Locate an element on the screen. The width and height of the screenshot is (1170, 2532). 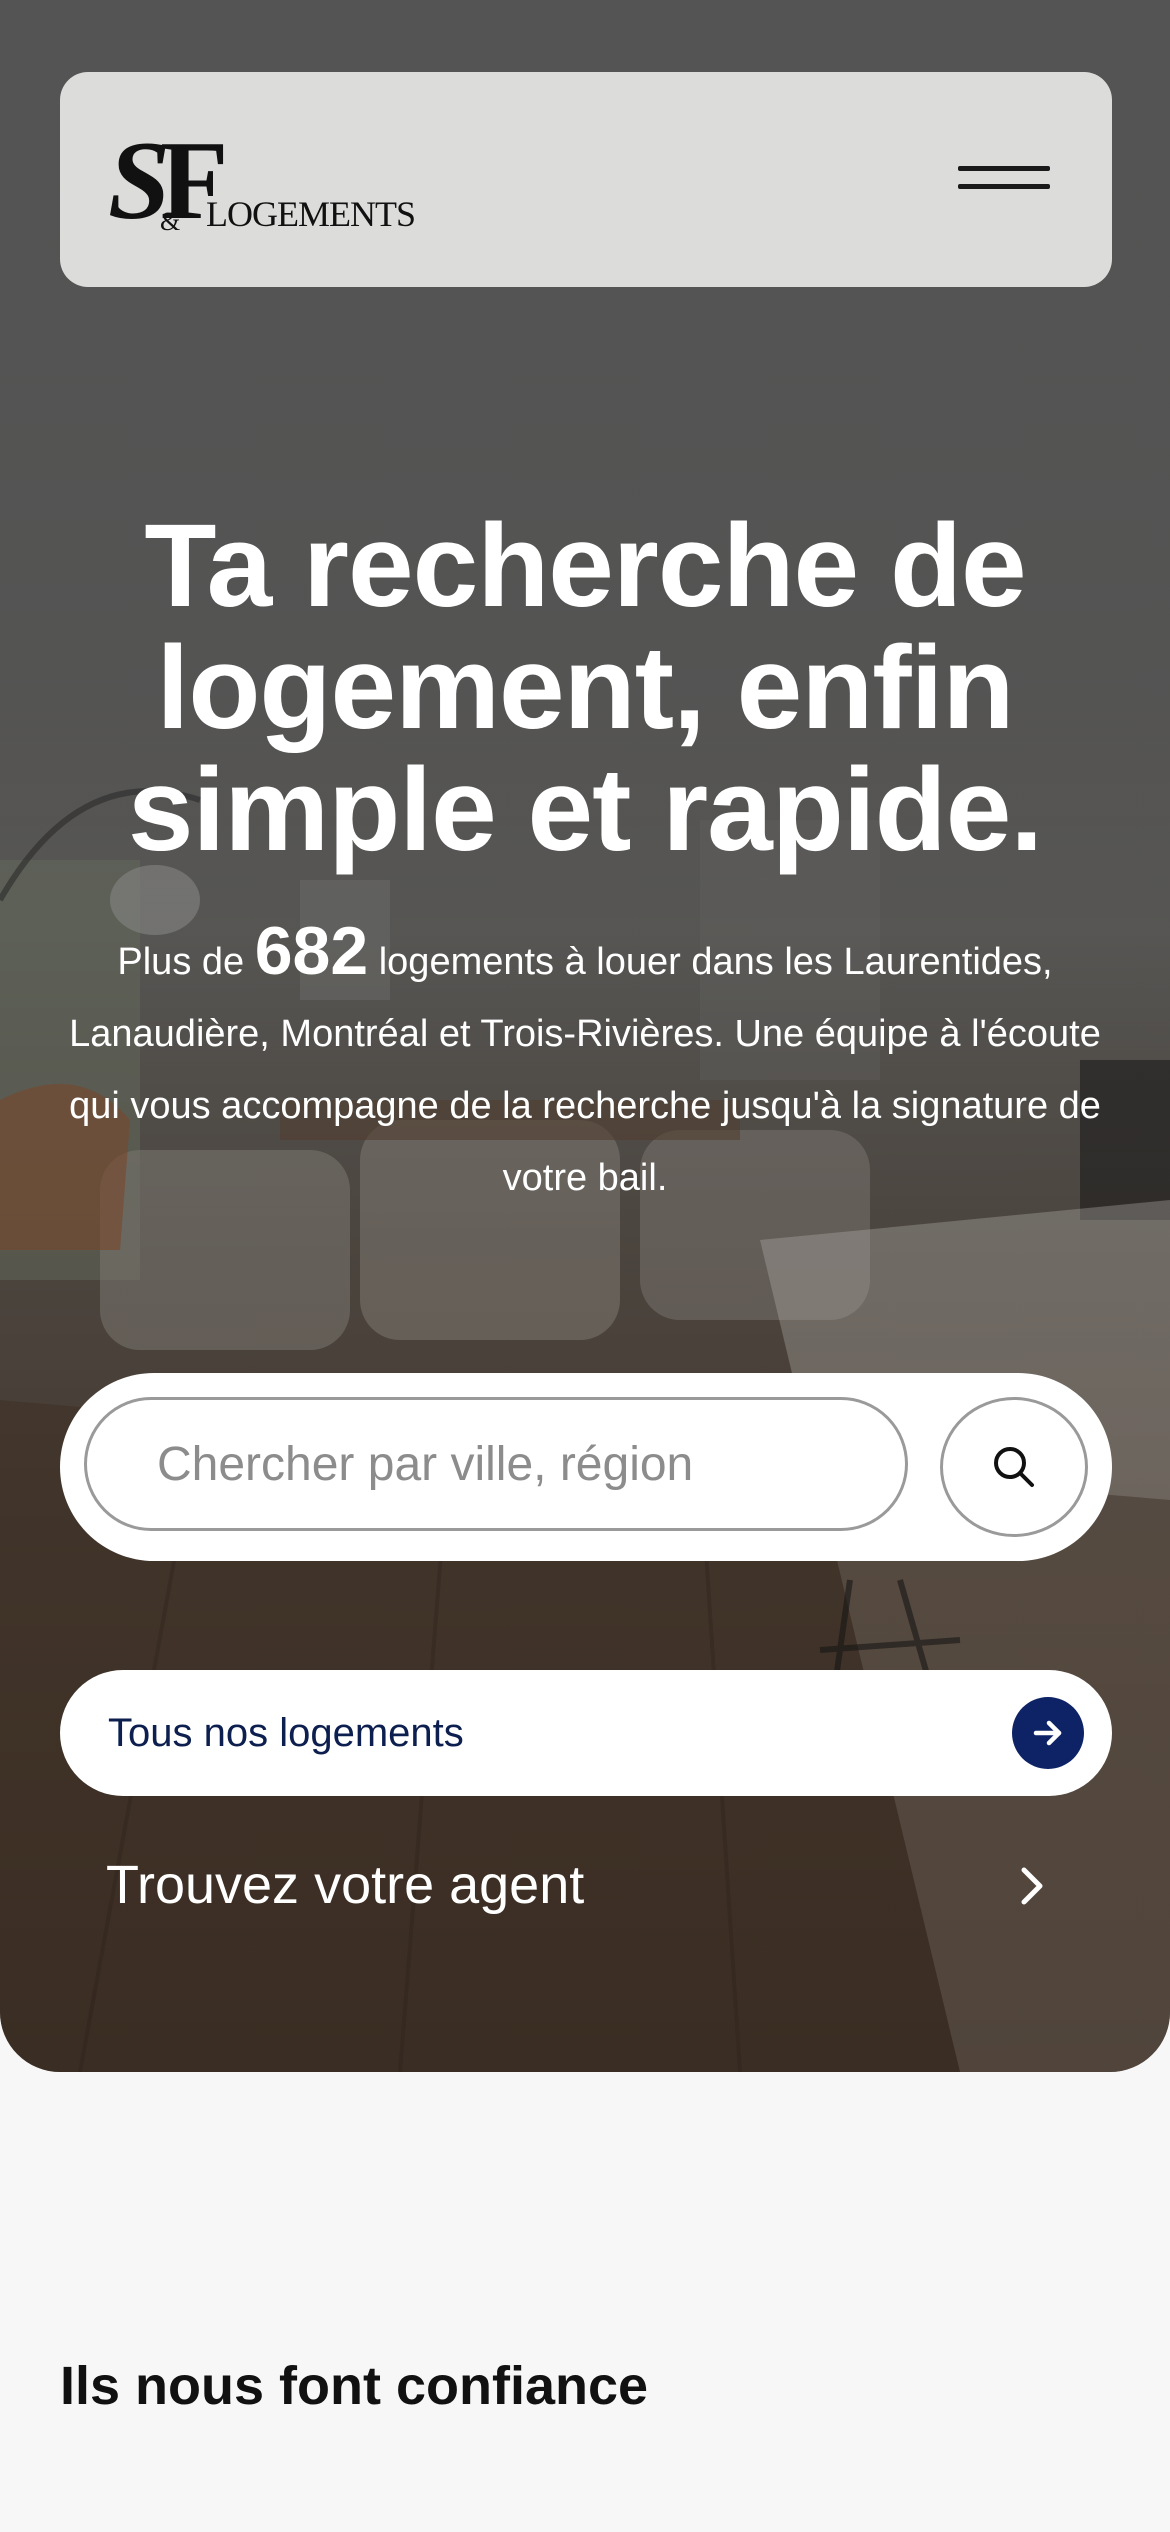
site-header: S F & LOGEMENTS is located at coordinates (586, 179).